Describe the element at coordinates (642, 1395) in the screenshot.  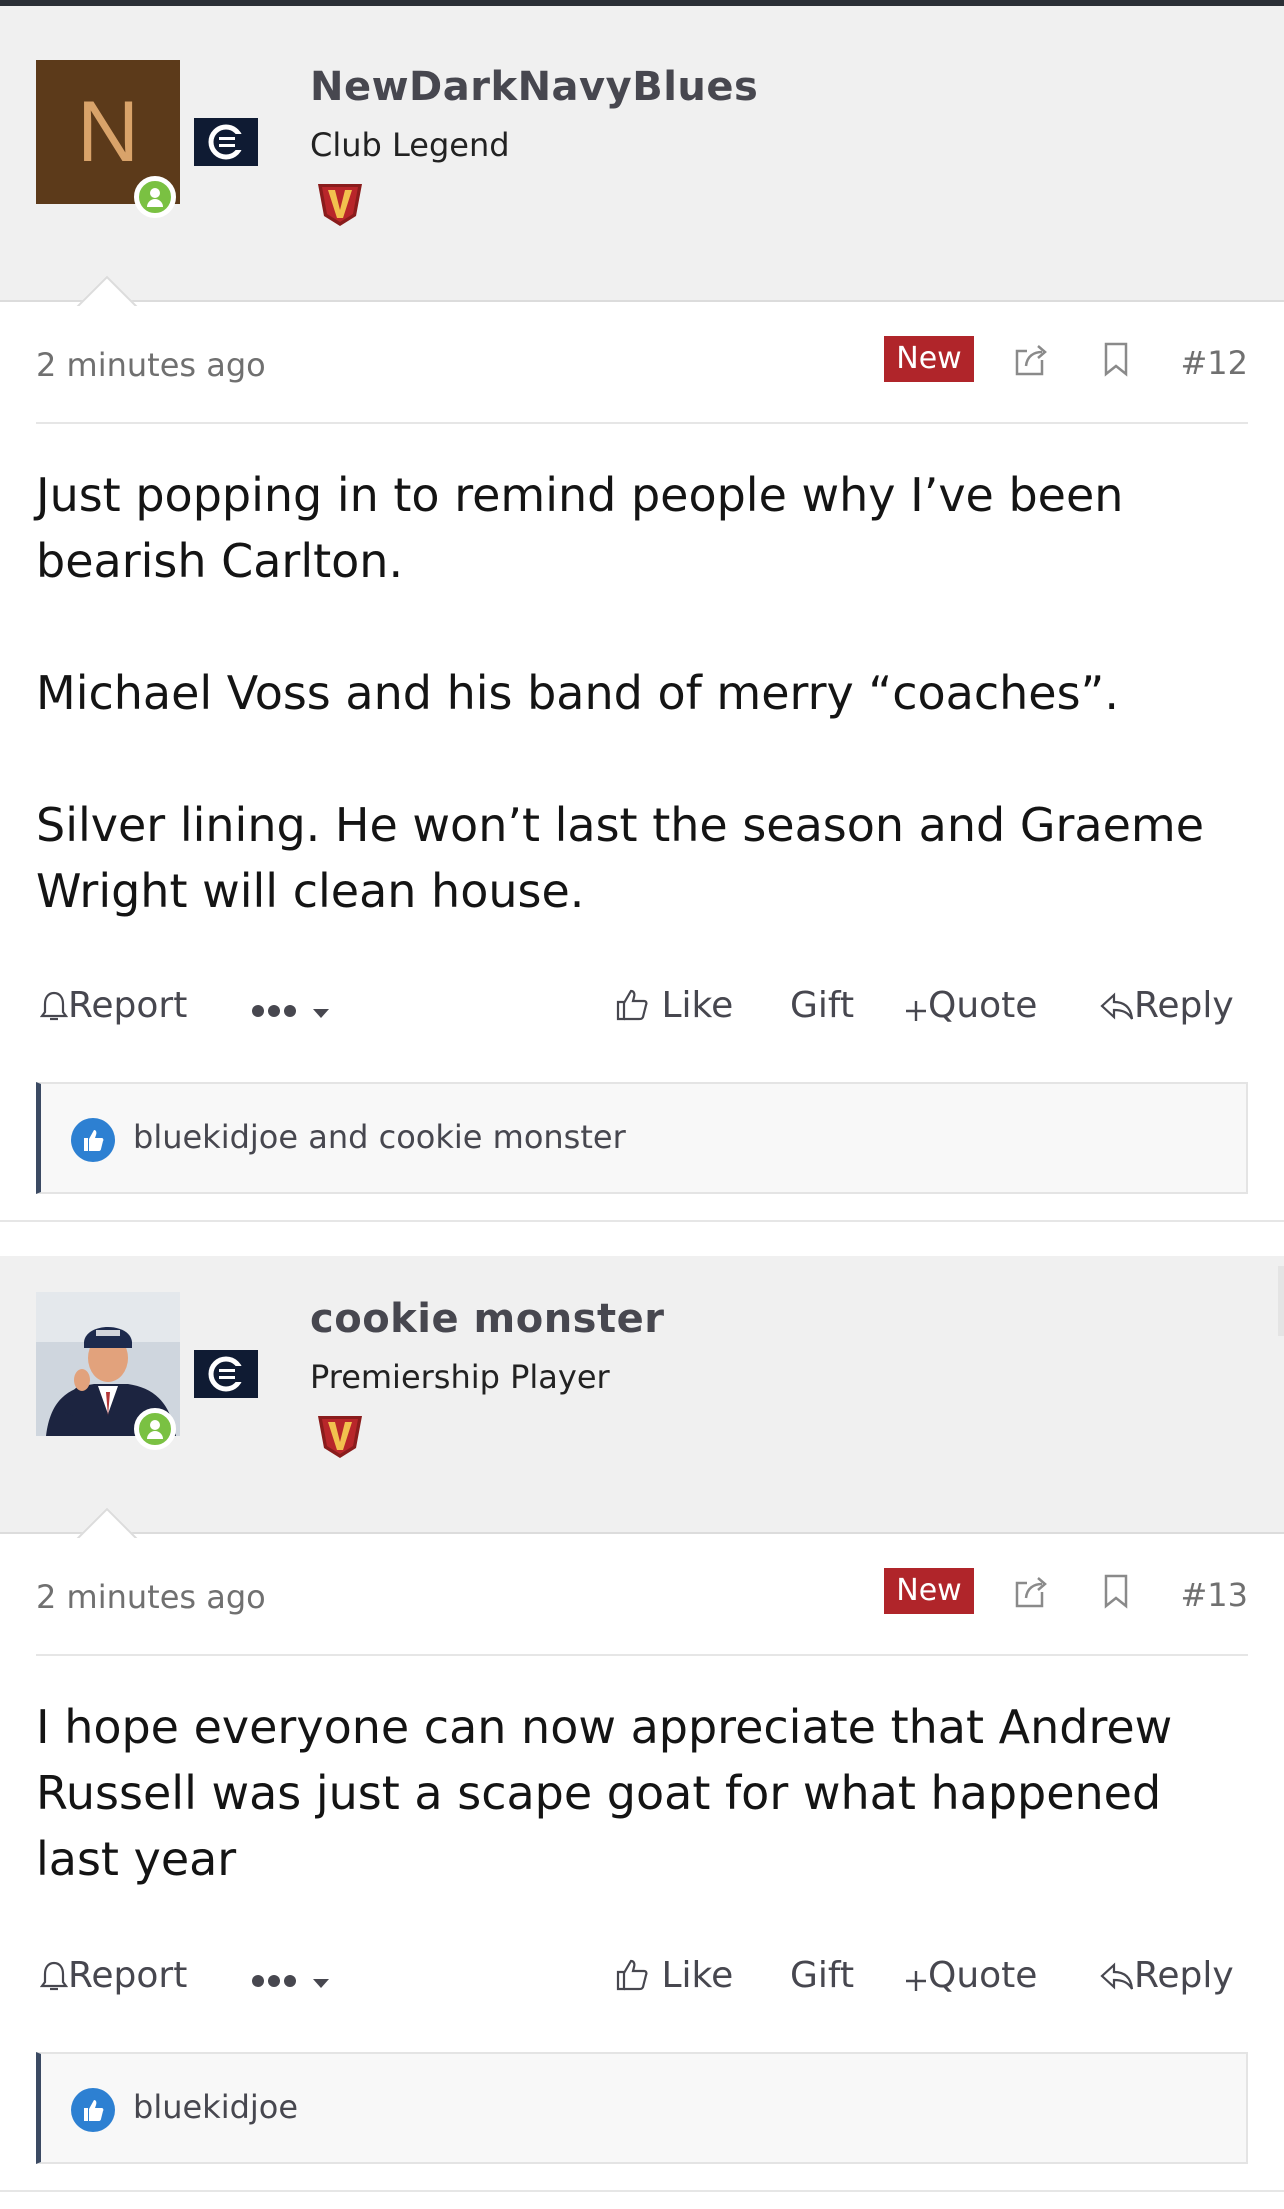
I see `user-info: cookie monster Premiership Player` at that location.